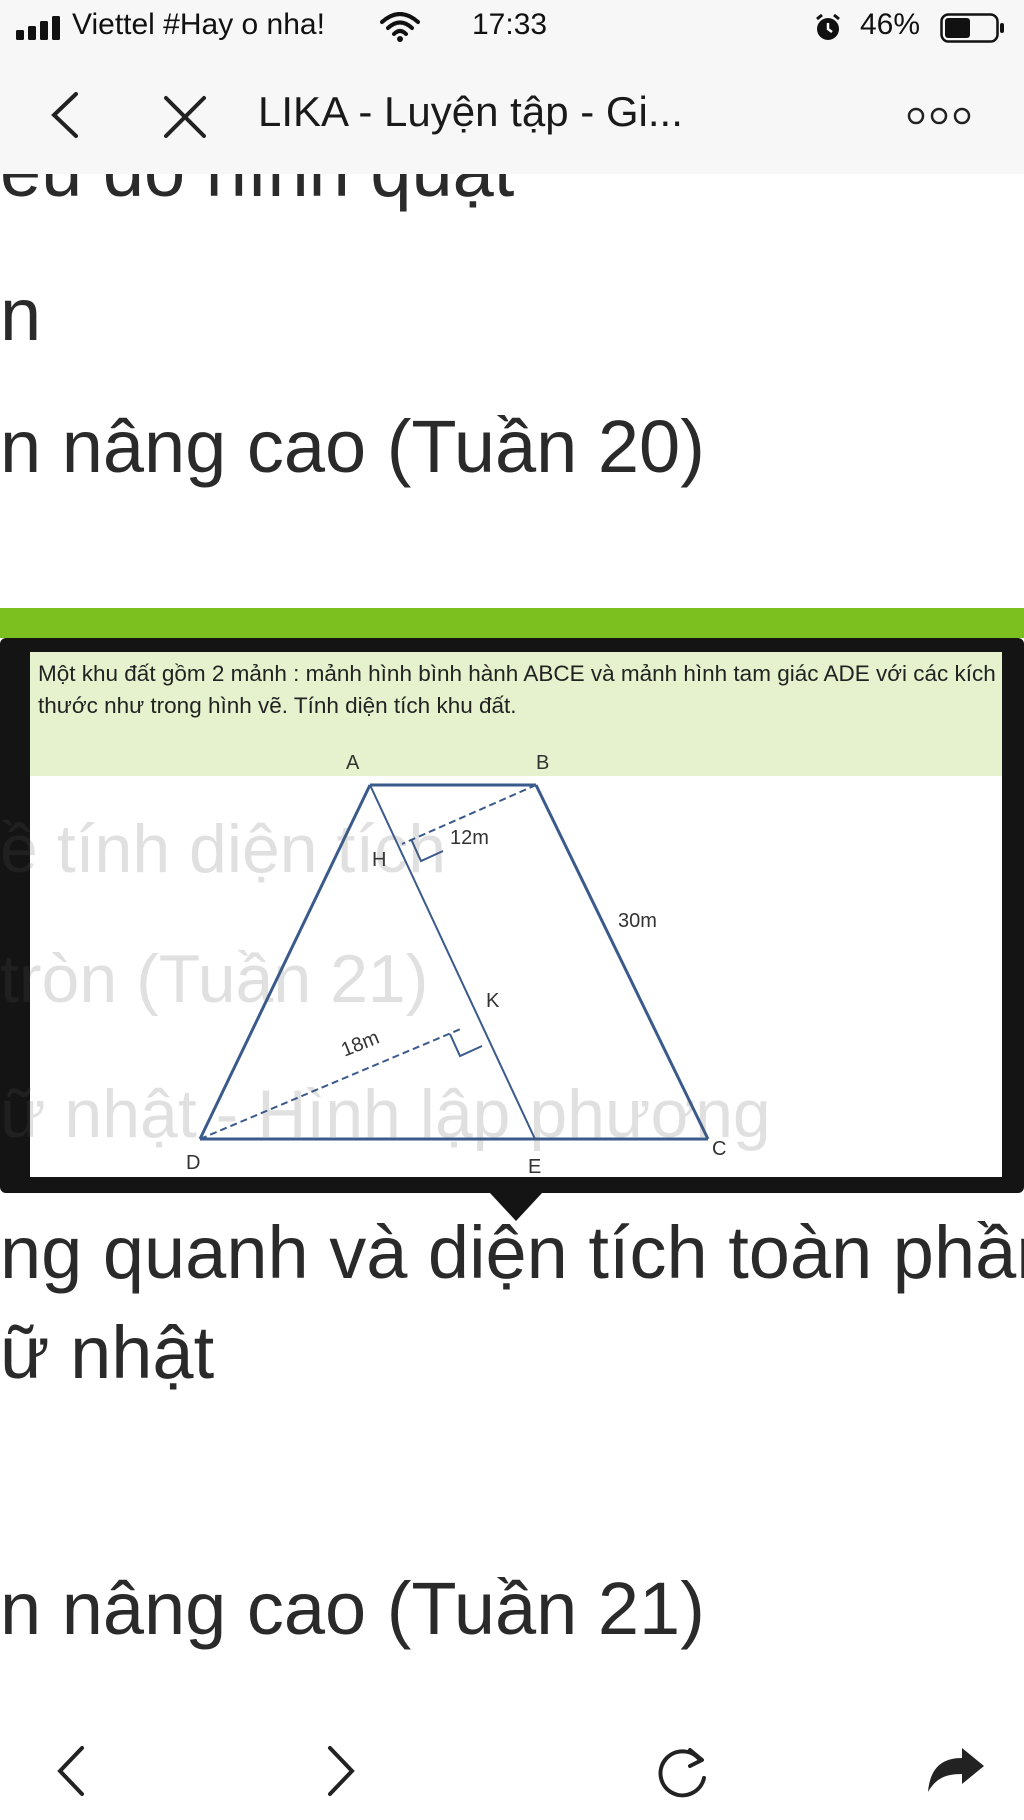 Image resolution: width=1024 pixels, height=1820 pixels. What do you see at coordinates (512, 1252) in the screenshot?
I see `list-item: ng quanh và diện tích toàn phần` at bounding box center [512, 1252].